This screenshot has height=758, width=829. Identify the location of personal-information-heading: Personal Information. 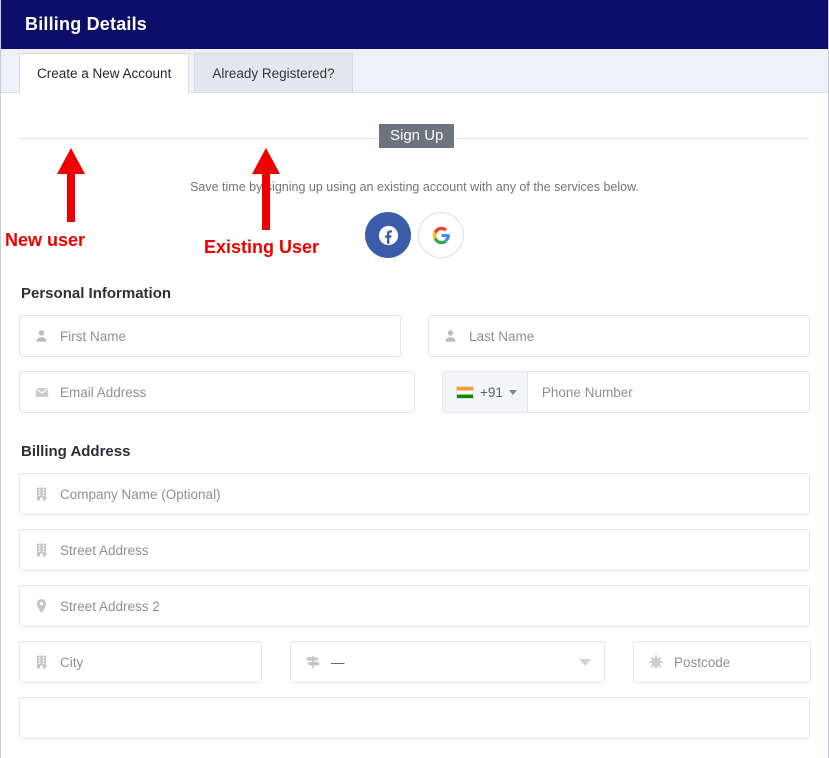
(96, 293).